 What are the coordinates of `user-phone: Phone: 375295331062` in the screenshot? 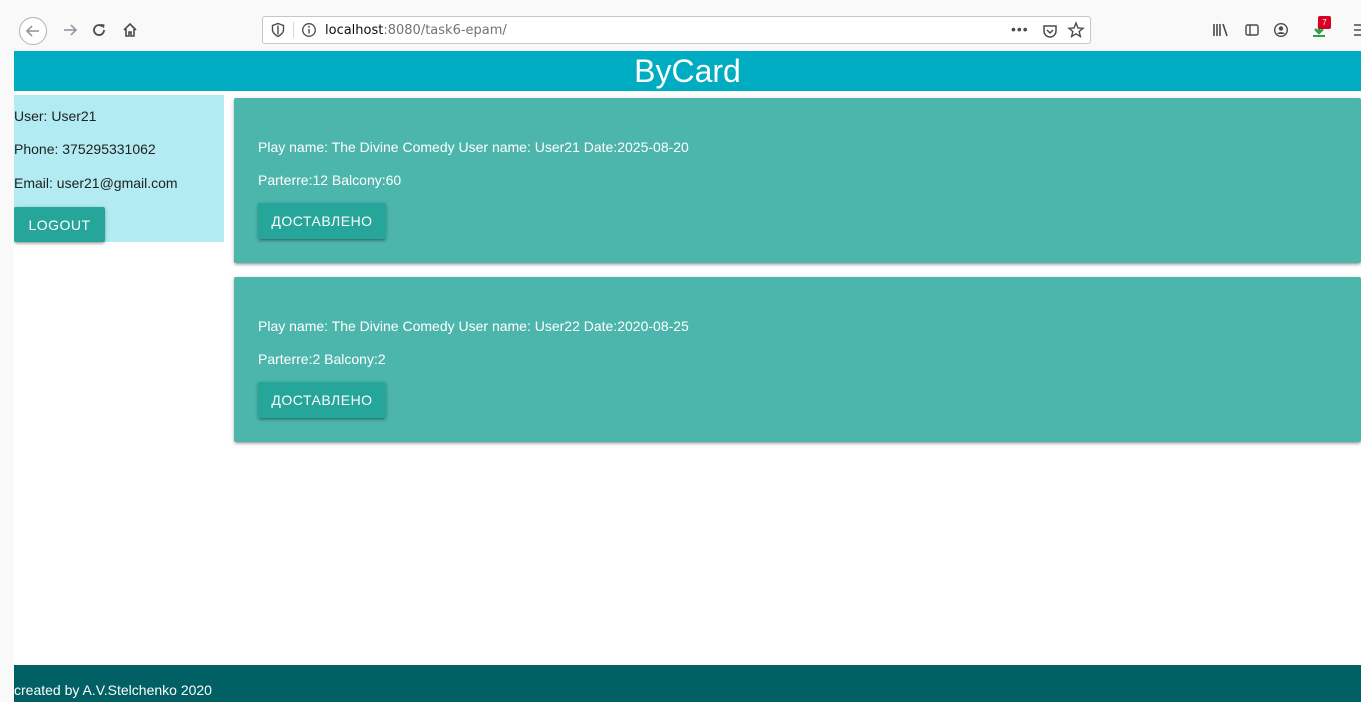 It's located at (85, 149).